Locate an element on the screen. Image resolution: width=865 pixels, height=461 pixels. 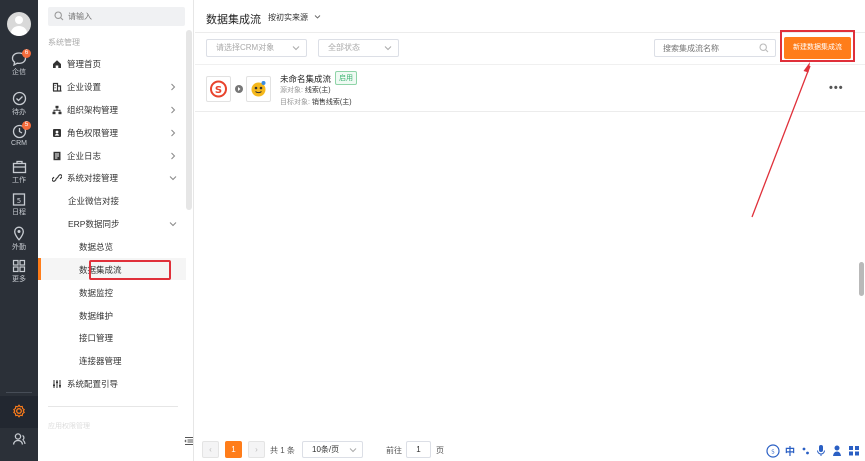
pagination: ‹ 1 › 共 1 条 10条/页 前往 1 页 is located at coordinates (530, 450).